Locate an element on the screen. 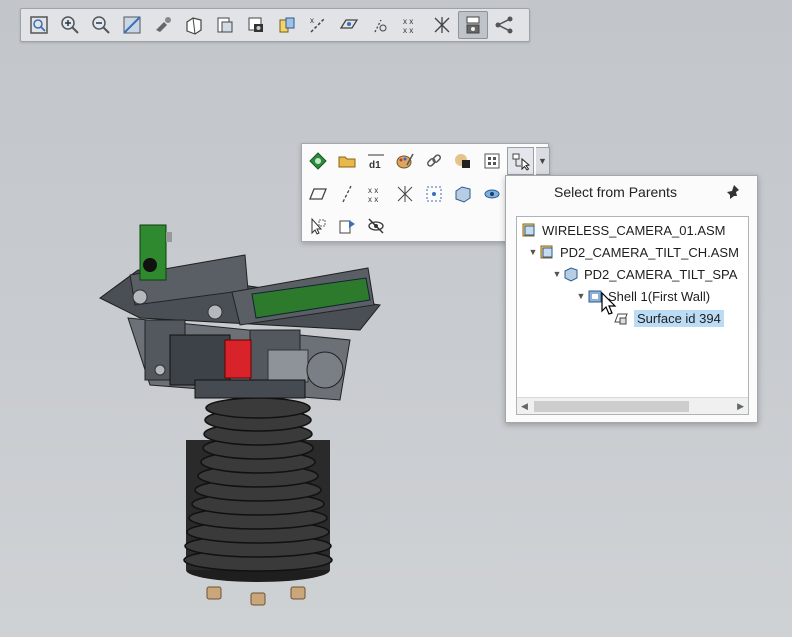 Image resolution: width=792 pixels, height=637 pixels. plane-icon is located at coordinates (317, 194).